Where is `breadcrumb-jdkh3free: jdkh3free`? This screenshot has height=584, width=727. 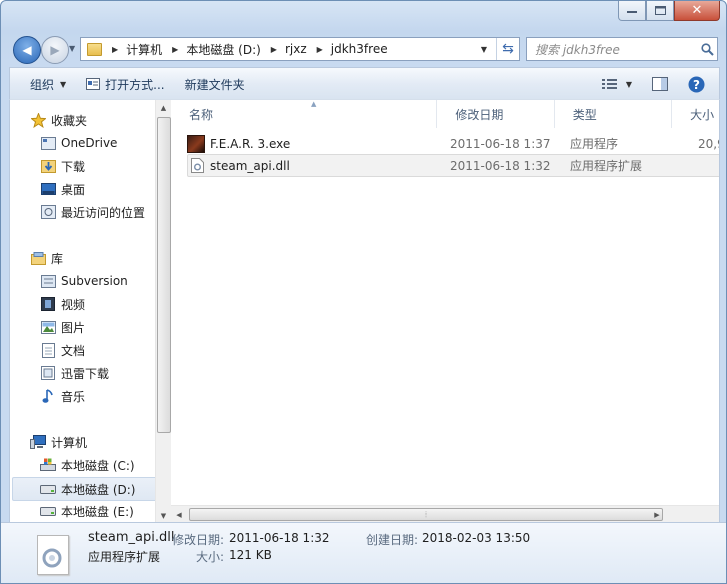 breadcrumb-jdkh3free: jdkh3free is located at coordinates (359, 49).